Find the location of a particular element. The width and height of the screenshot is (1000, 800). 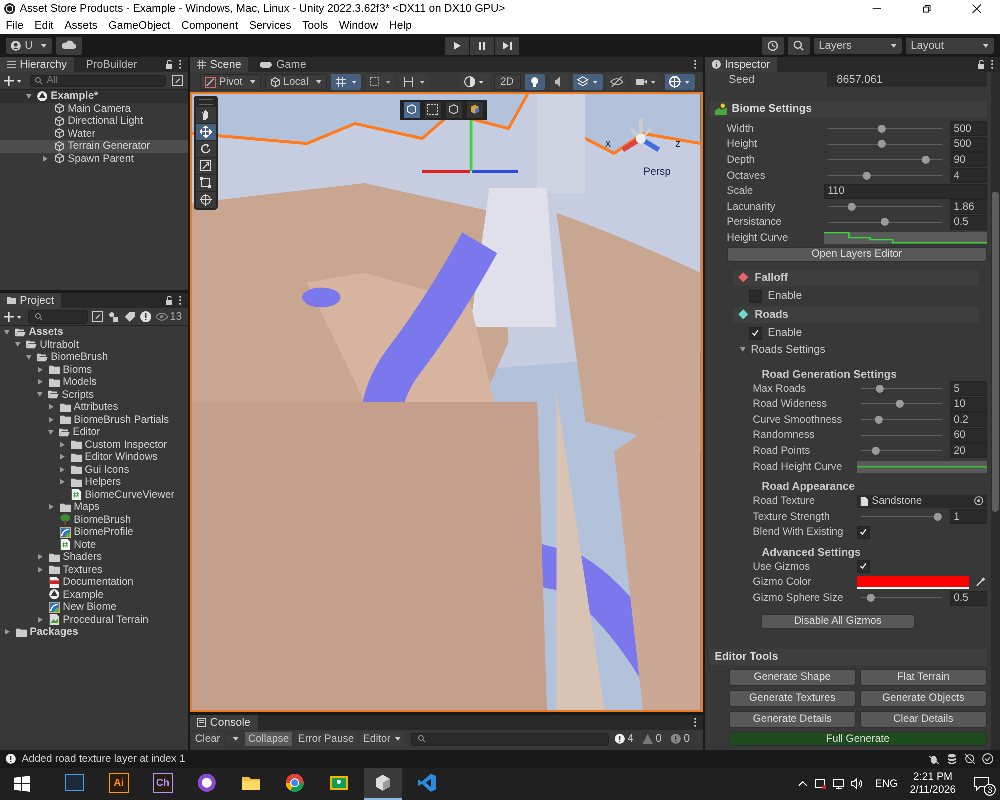

hierarchy-item: Spawn Parent is located at coordinates (94, 158).